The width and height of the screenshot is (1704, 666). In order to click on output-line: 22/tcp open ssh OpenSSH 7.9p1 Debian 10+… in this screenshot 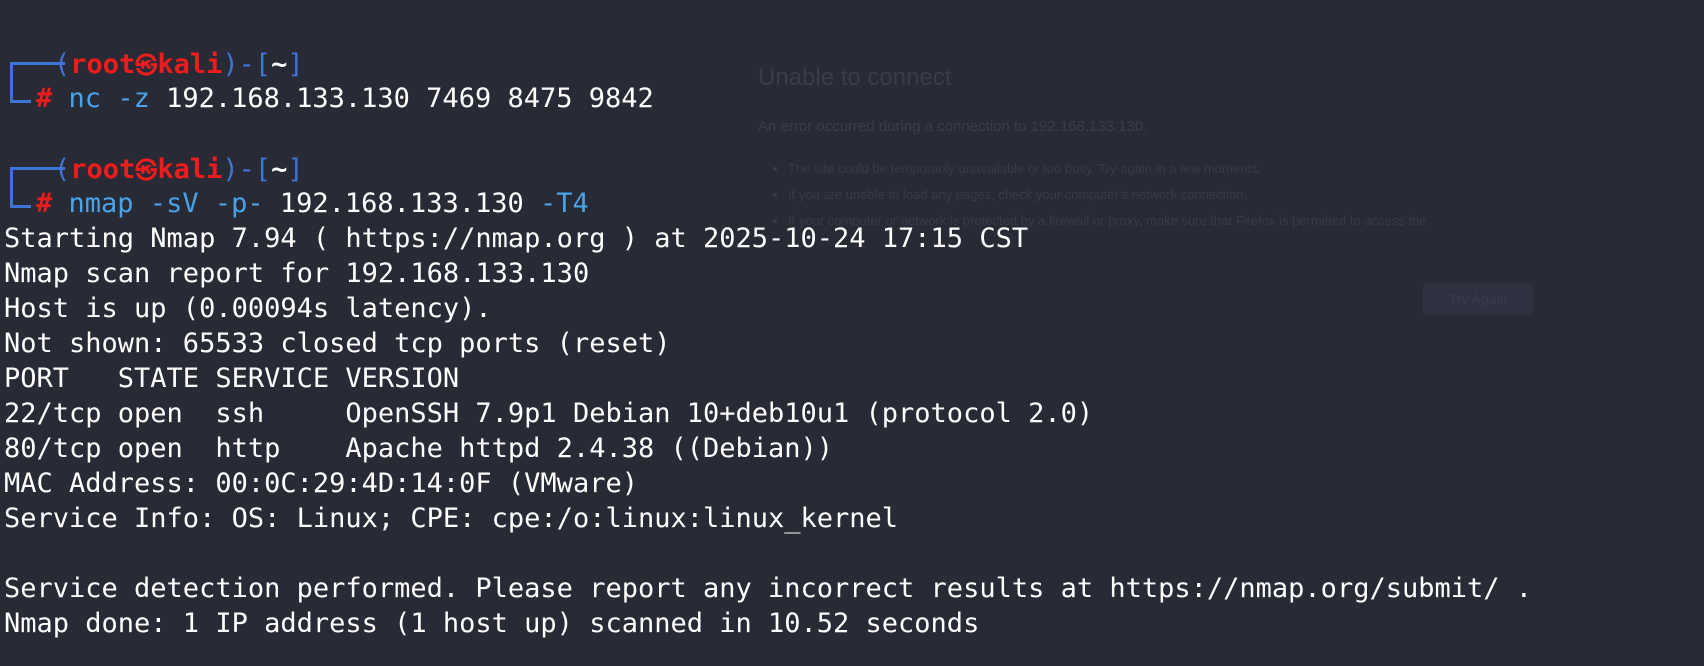, I will do `click(549, 413)`.